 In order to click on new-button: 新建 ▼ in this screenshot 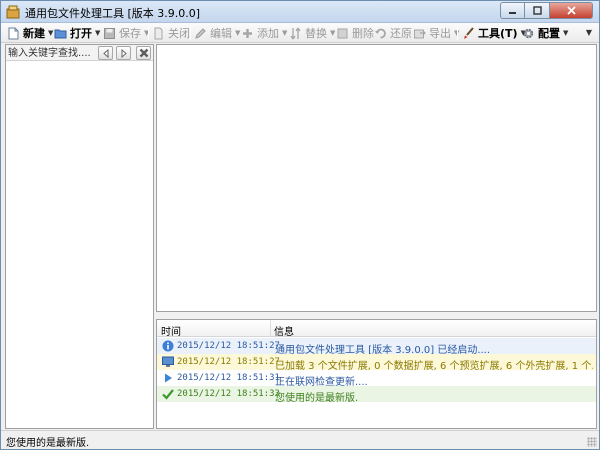, I will do `click(30, 33)`.